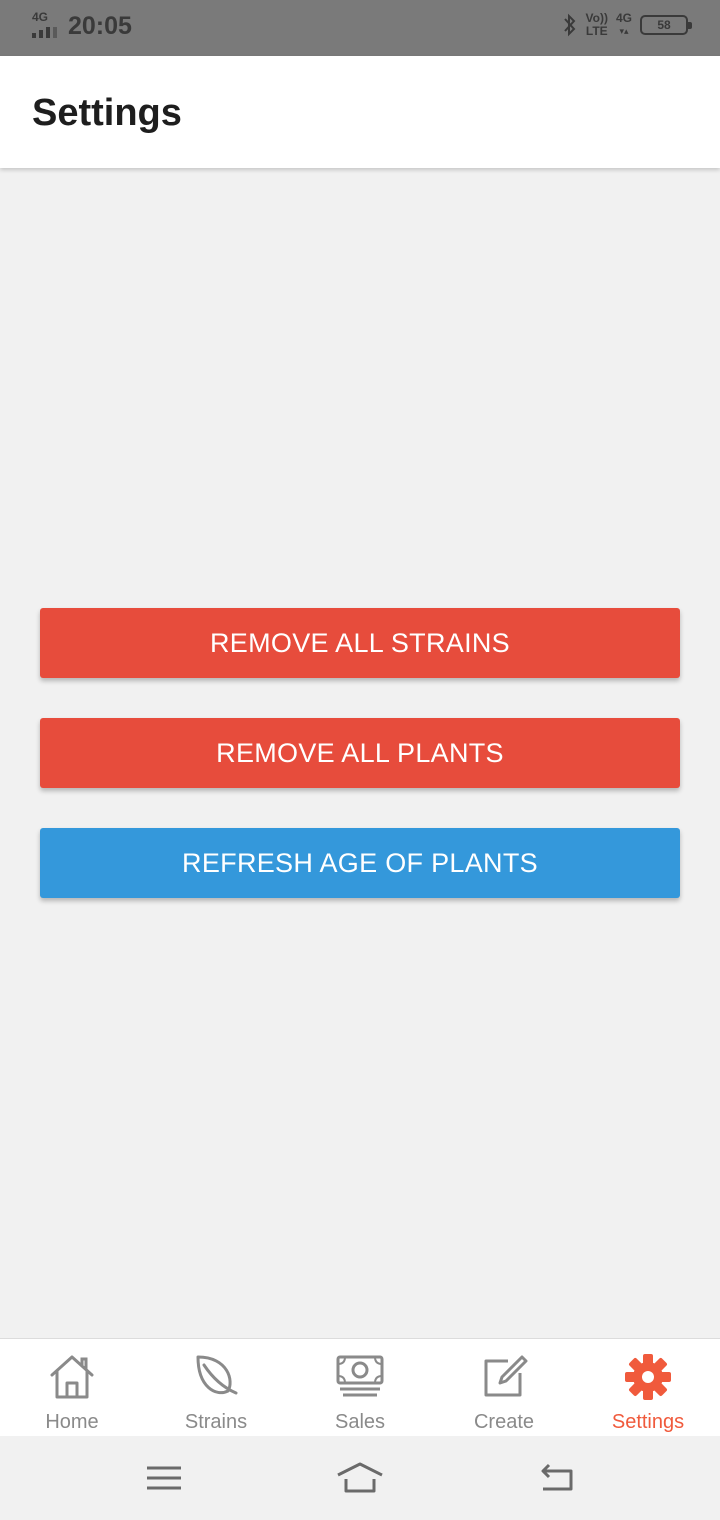  What do you see at coordinates (45, 26) in the screenshot?
I see `signal-icon: 4G` at bounding box center [45, 26].